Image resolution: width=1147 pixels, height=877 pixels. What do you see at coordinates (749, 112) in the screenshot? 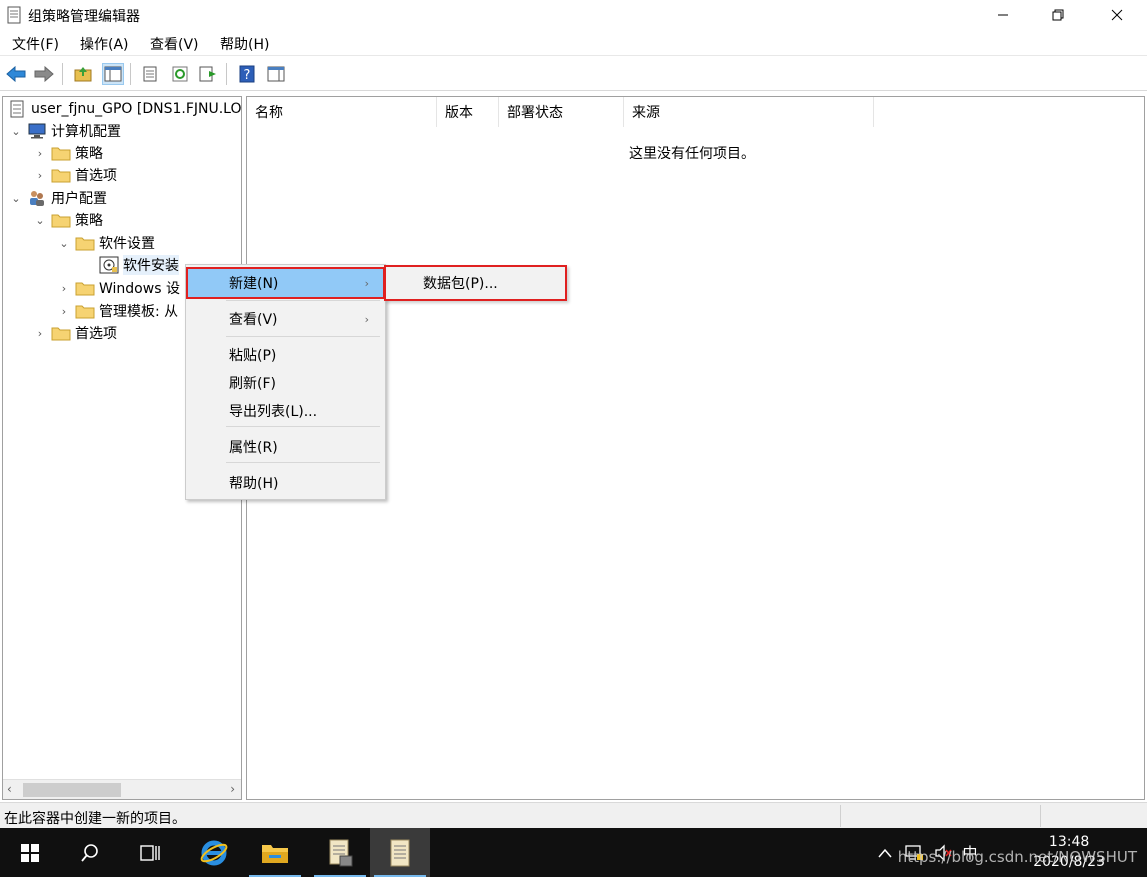
I see `column-header-source: 来源` at bounding box center [749, 112].